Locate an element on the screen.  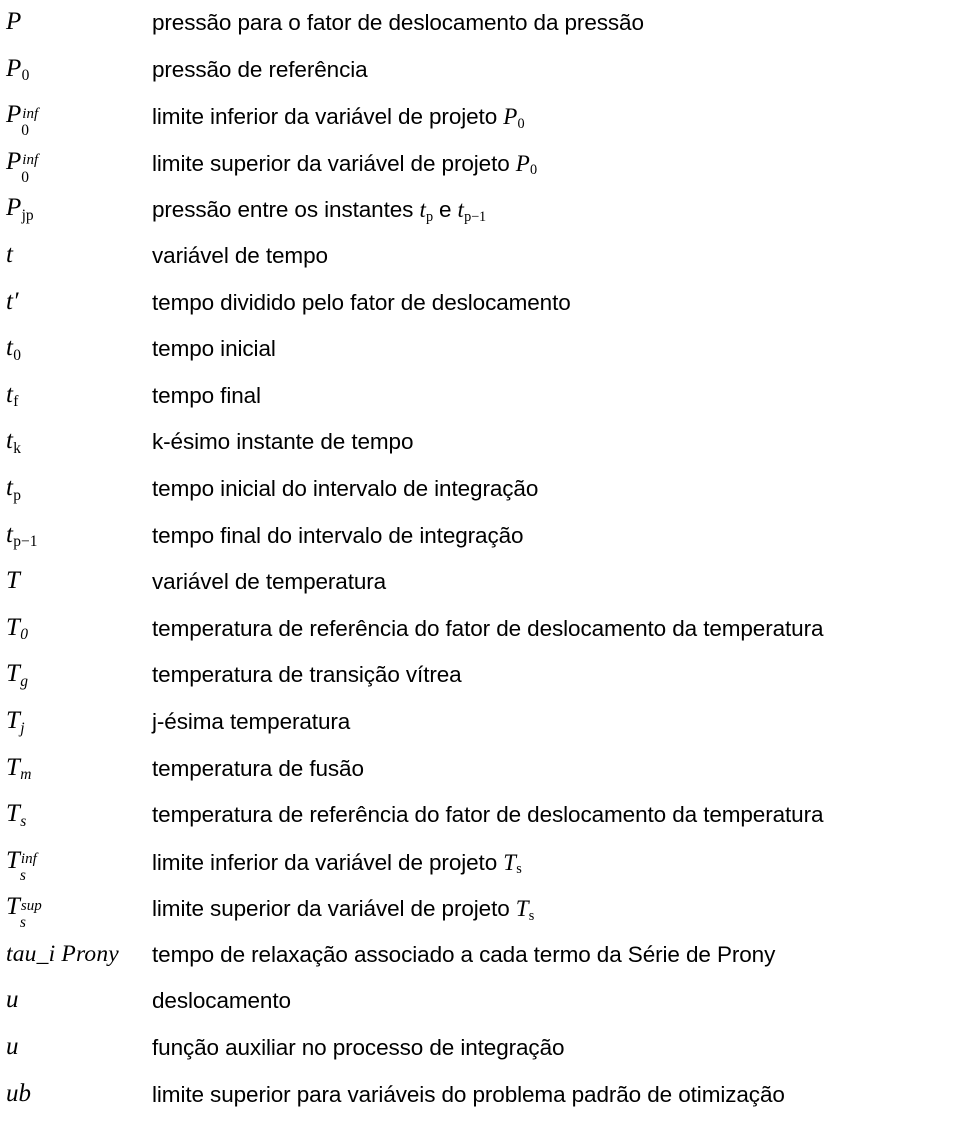
symbol-glyph: u is located at coordinates (12, 1047).